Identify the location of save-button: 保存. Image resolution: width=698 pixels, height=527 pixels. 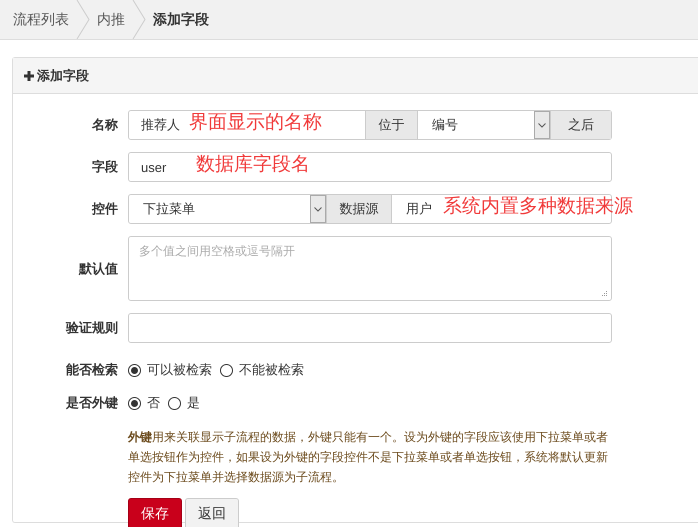
(155, 512).